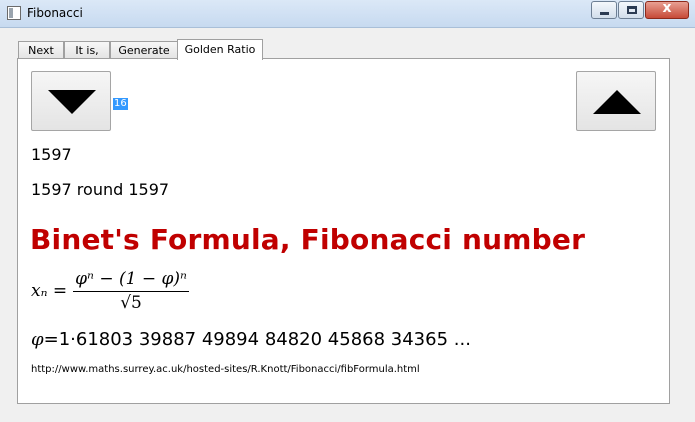 The height and width of the screenshot is (422, 695). I want to click on minimize-icon, so click(604, 13).